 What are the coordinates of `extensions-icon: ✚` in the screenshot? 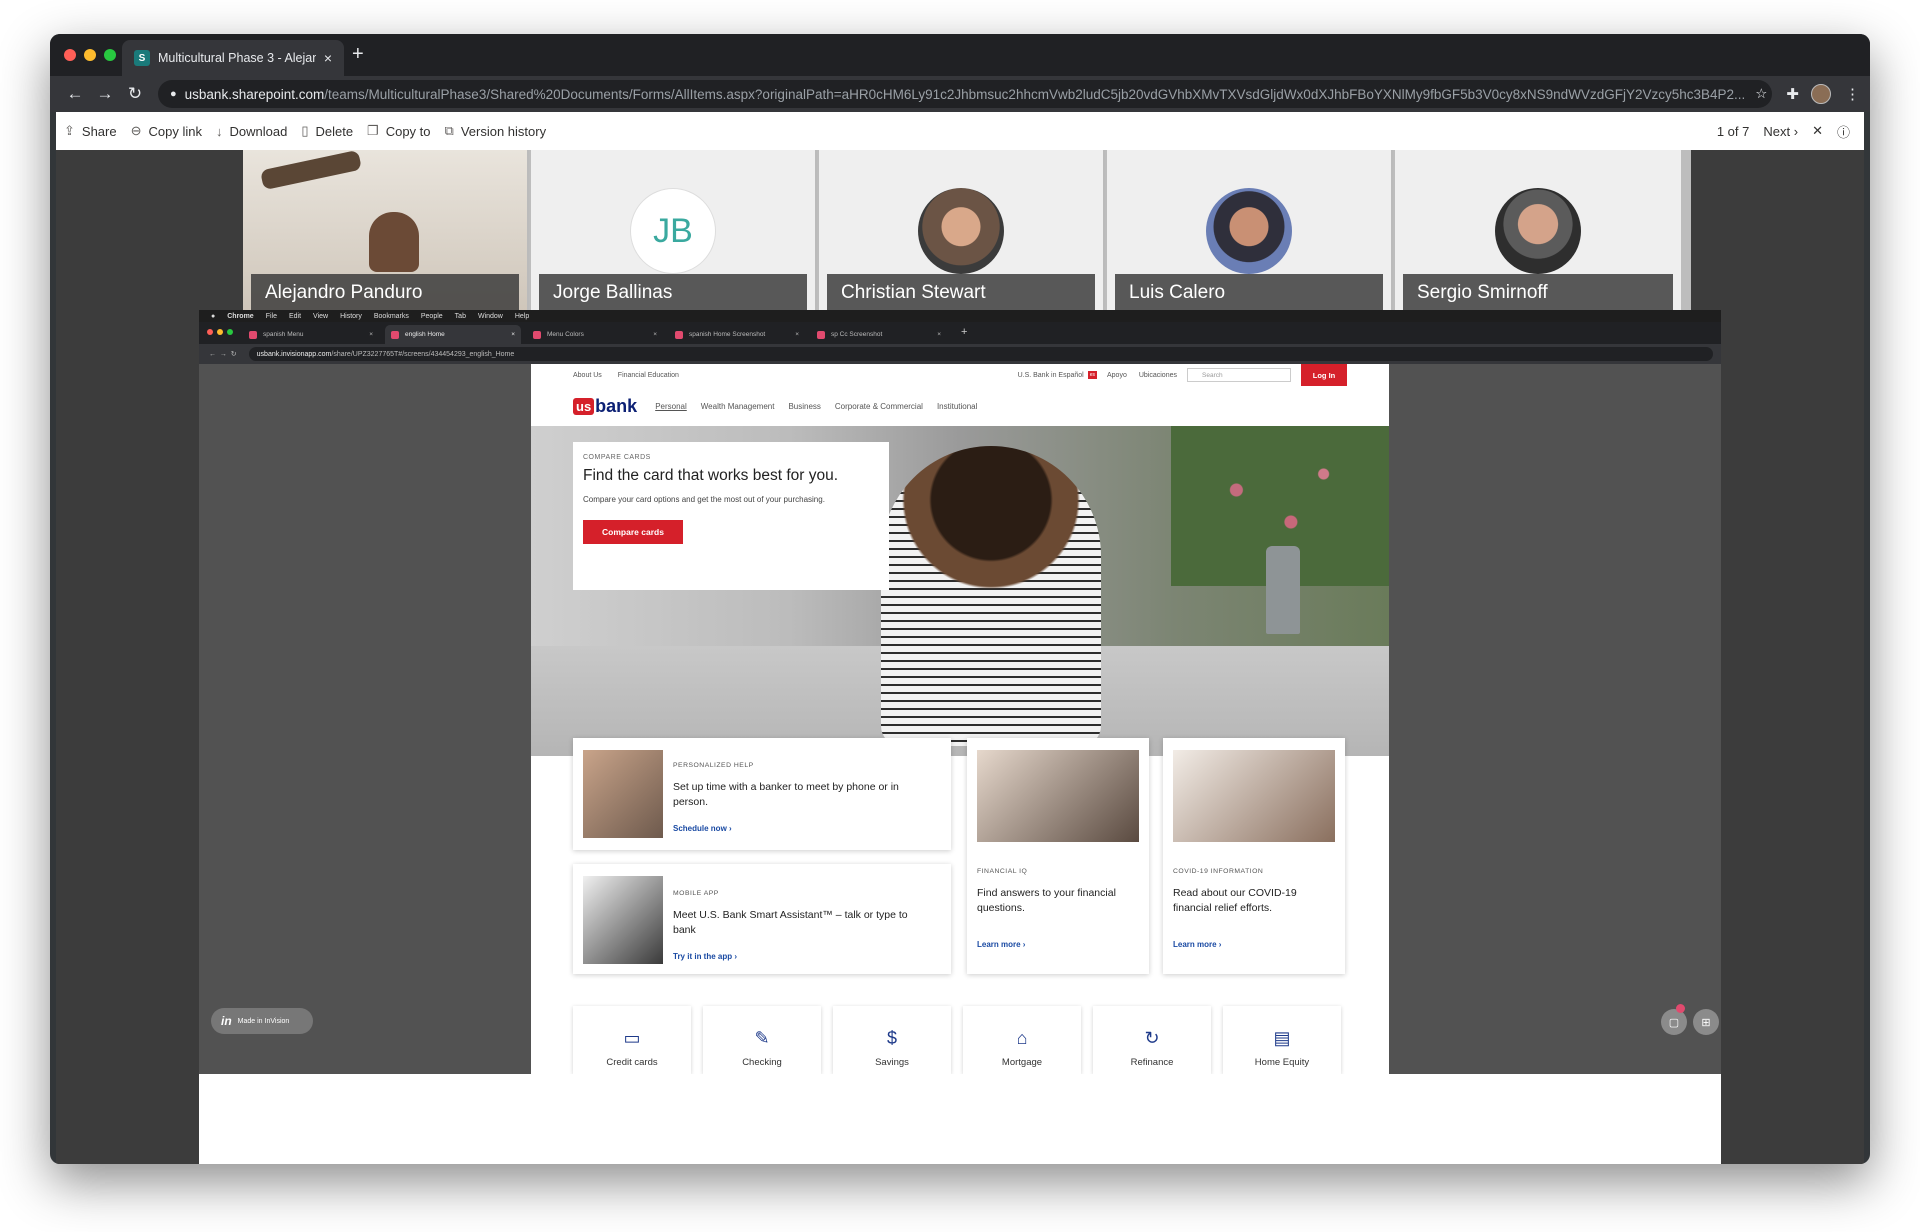 It's located at (1792, 94).